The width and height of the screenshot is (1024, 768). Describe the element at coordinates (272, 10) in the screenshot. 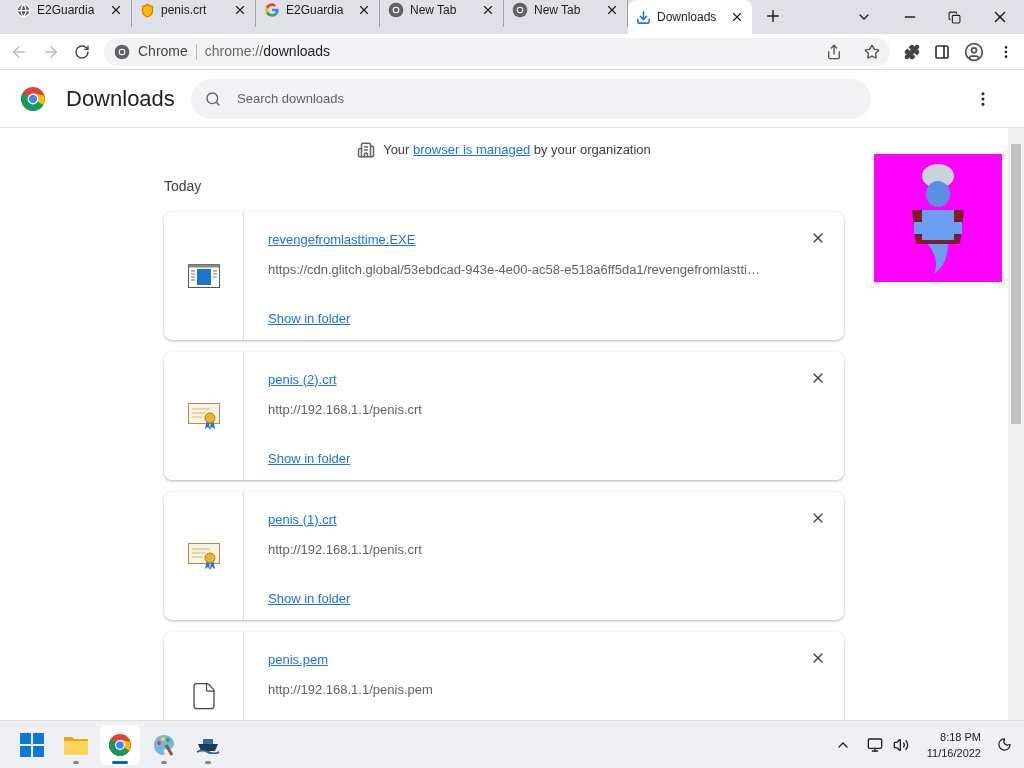

I see `google-g-icon` at that location.